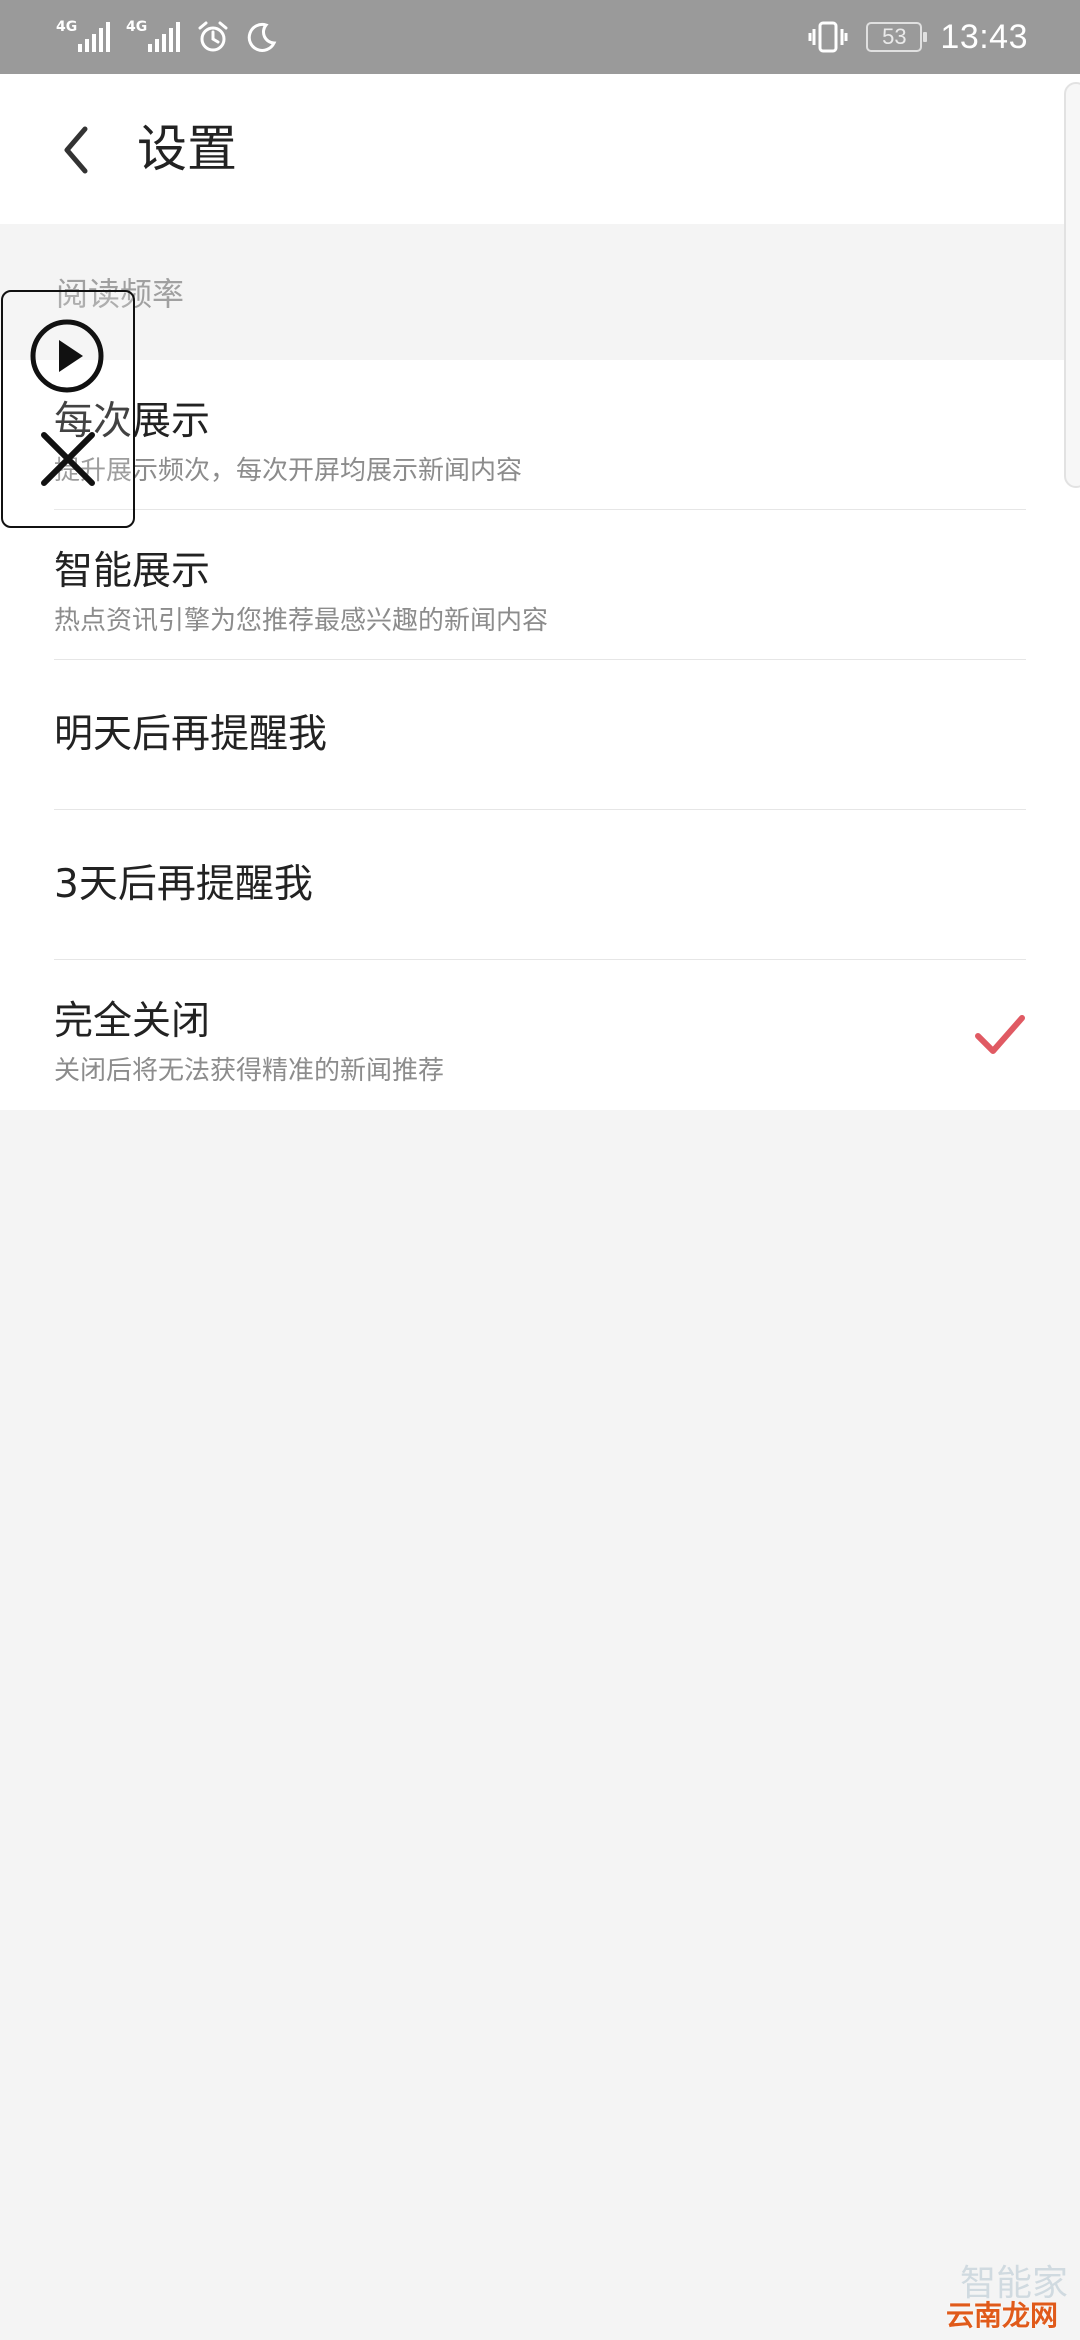 This screenshot has width=1080, height=2340. I want to click on status-left: 4G 4G, so click(167, 37).